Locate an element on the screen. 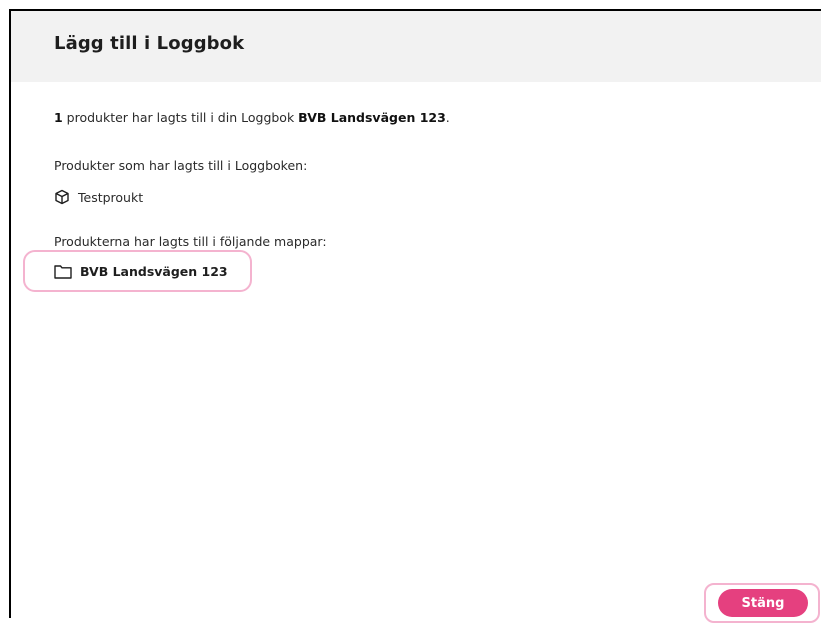 This screenshot has height=623, width=821. logbook-name: BVB Landsvägen 123 is located at coordinates (372, 117).